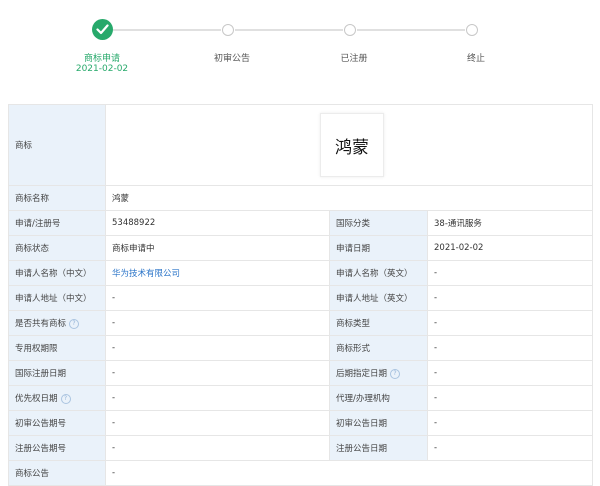  I want to click on step-done-marker, so click(102, 29).